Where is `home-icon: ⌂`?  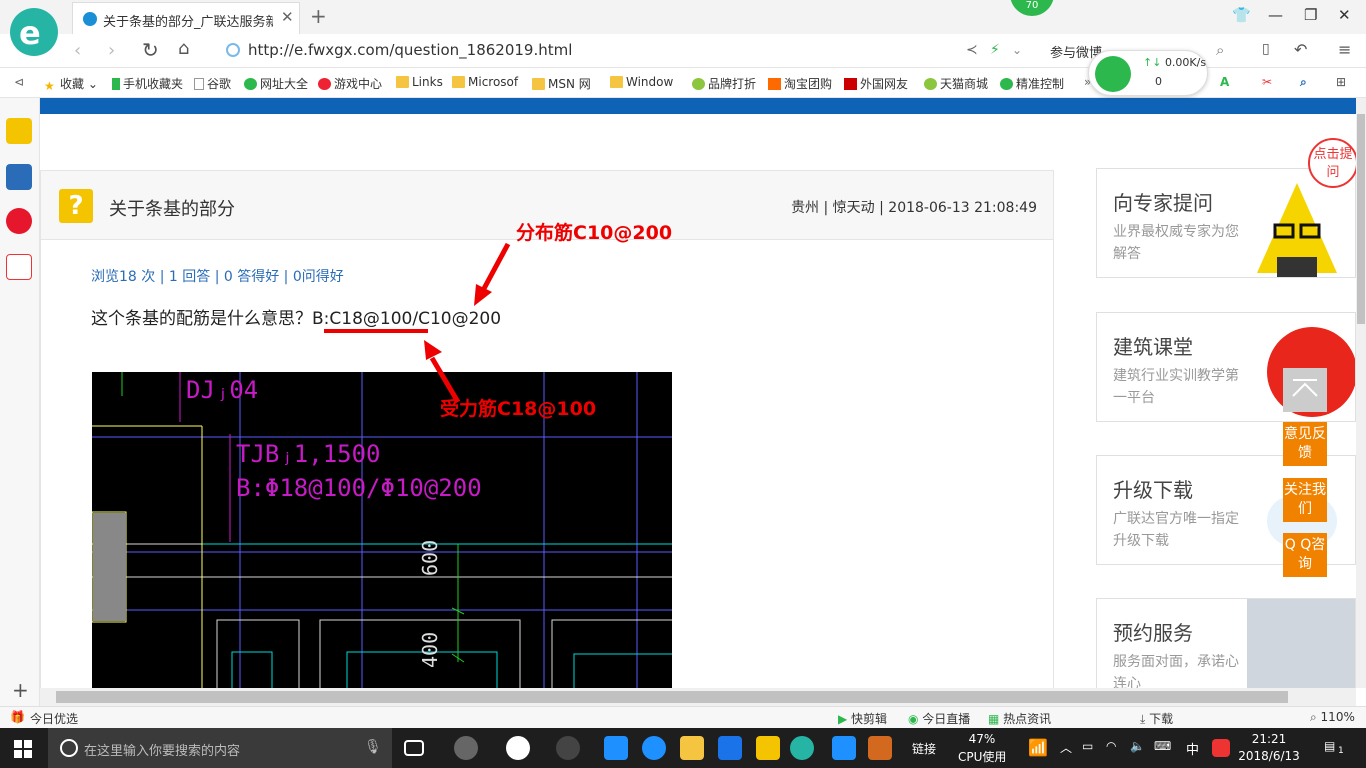
home-icon: ⌂ is located at coordinates (183, 48).